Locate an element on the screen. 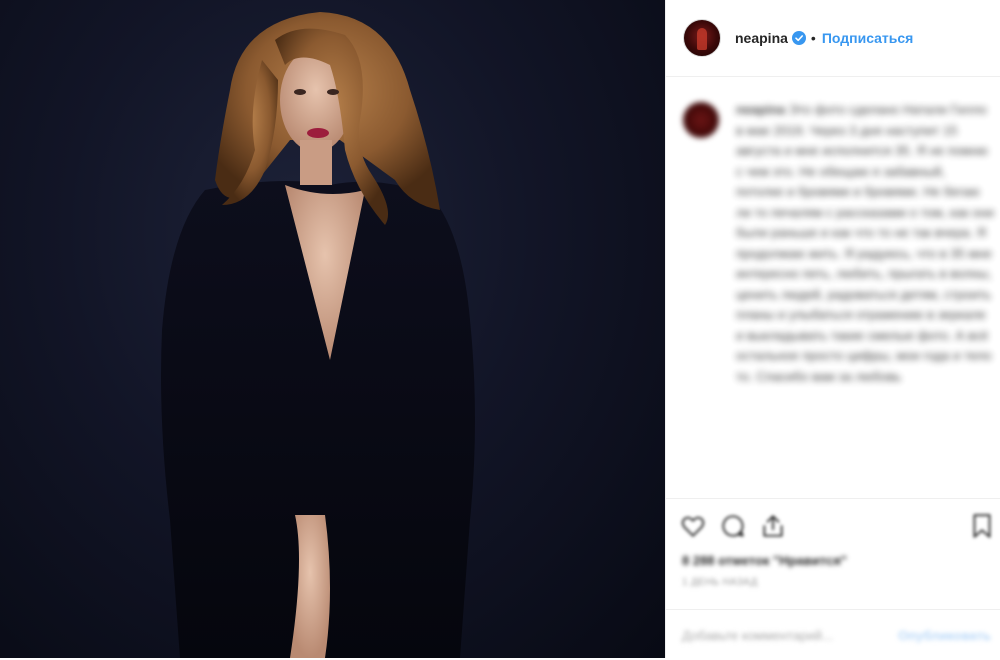 The image size is (1000, 660). bookmark-icon is located at coordinates (982, 528).